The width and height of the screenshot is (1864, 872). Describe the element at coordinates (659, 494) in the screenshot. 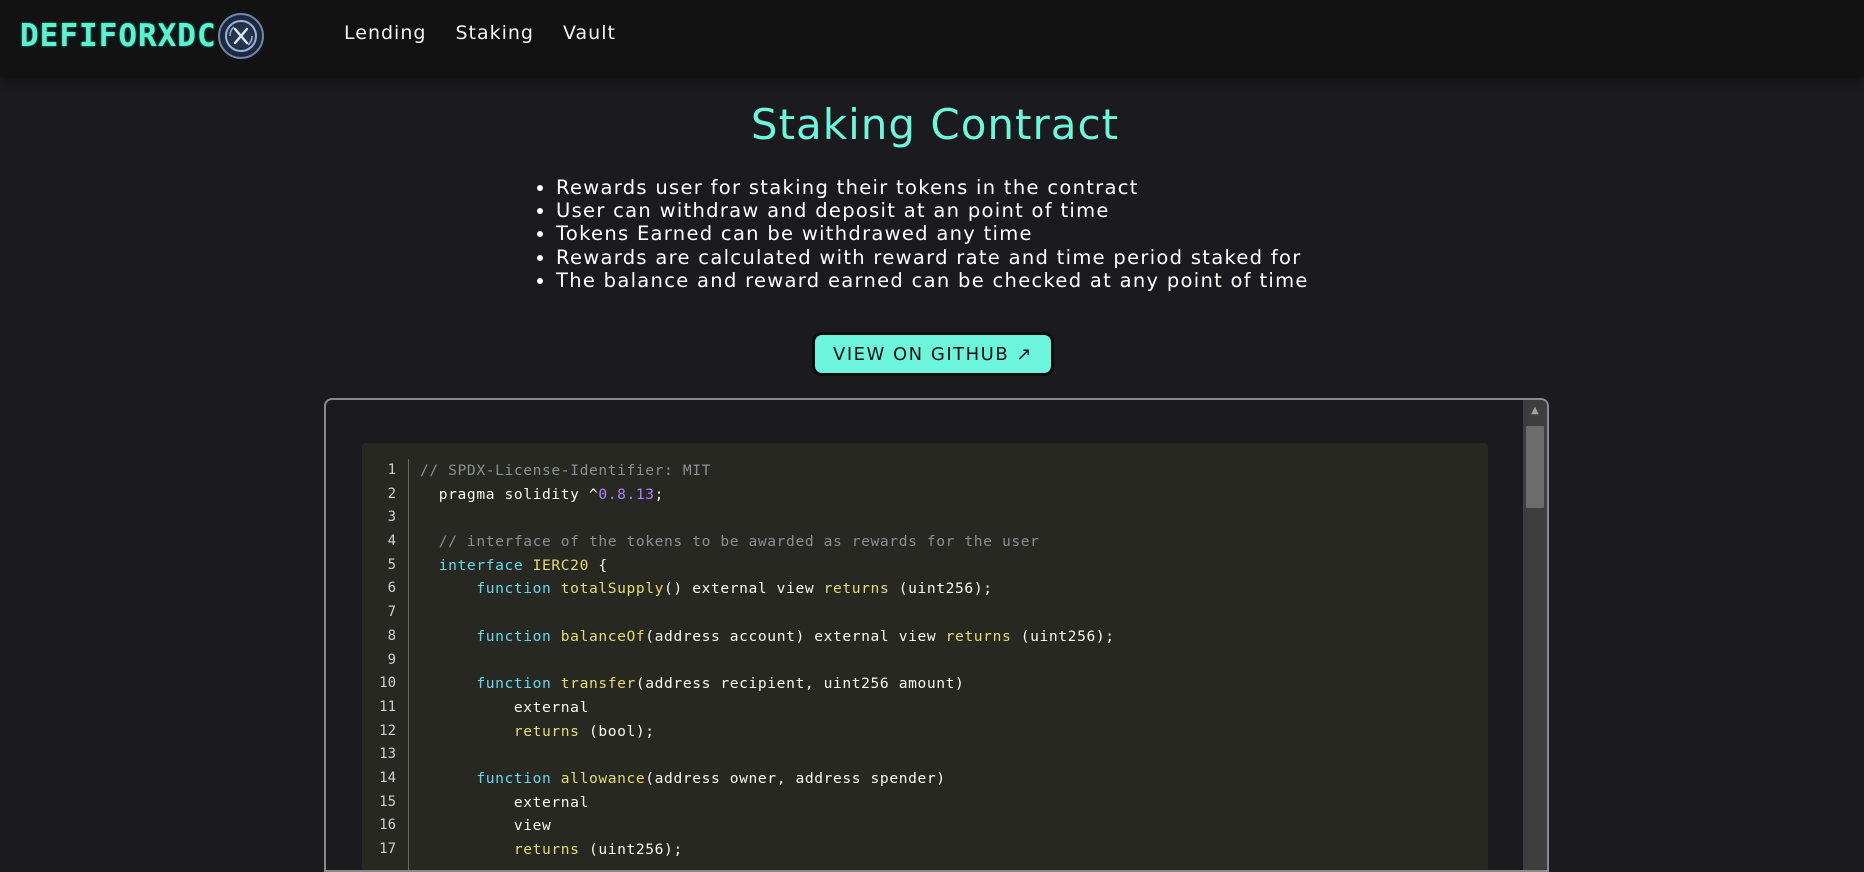

I see `code-token: ;` at that location.